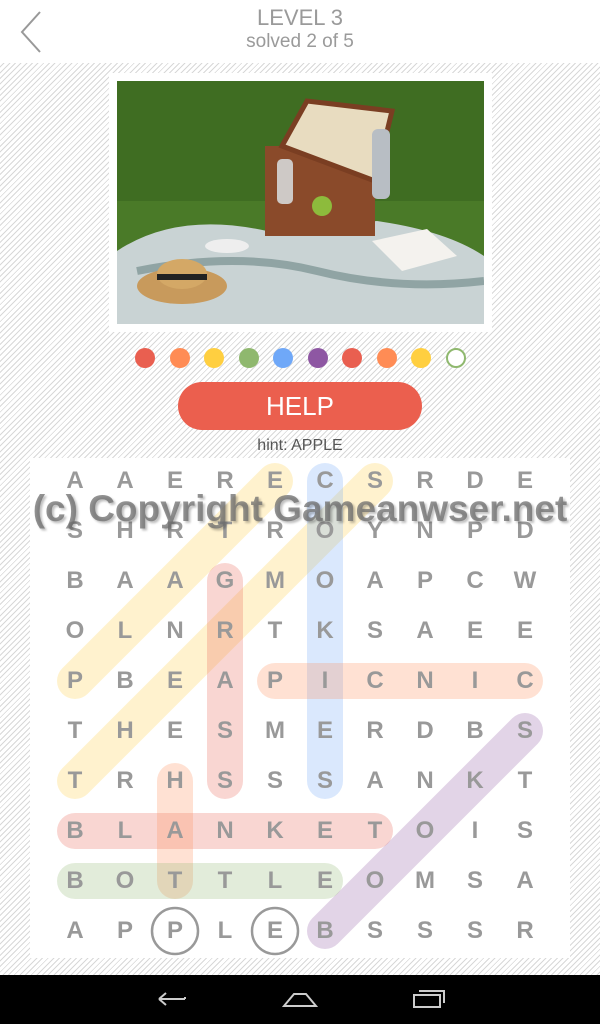 Image resolution: width=600 pixels, height=1024 pixels. Describe the element at coordinates (525, 581) in the screenshot. I see `grid-cell: W` at that location.